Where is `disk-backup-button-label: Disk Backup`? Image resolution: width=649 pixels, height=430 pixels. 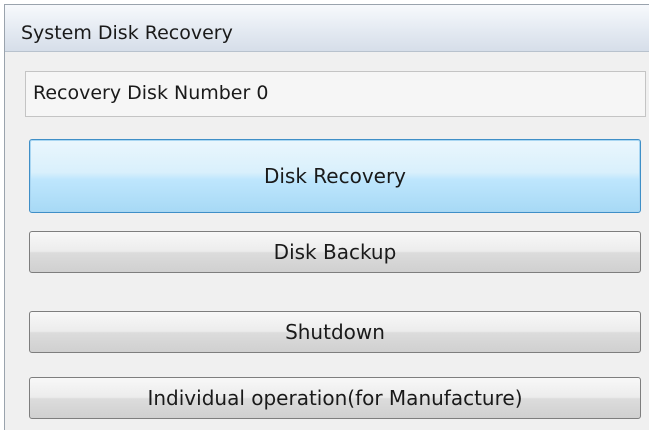 disk-backup-button-label: Disk Backup is located at coordinates (335, 252).